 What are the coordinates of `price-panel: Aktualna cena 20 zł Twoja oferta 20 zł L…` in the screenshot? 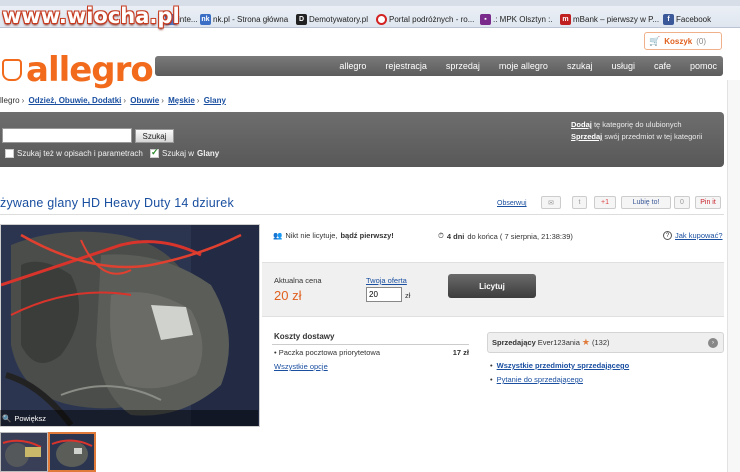 It's located at (493, 289).